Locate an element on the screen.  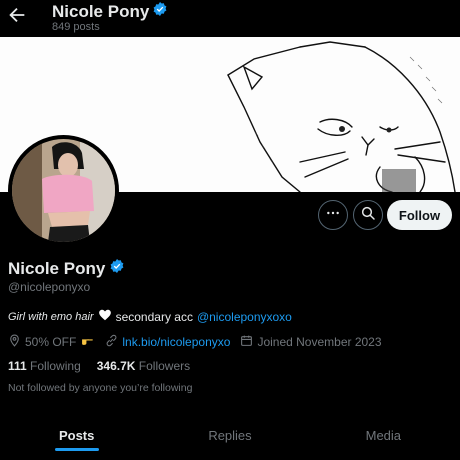
tab-posts-label: Posts is located at coordinates (76, 435).